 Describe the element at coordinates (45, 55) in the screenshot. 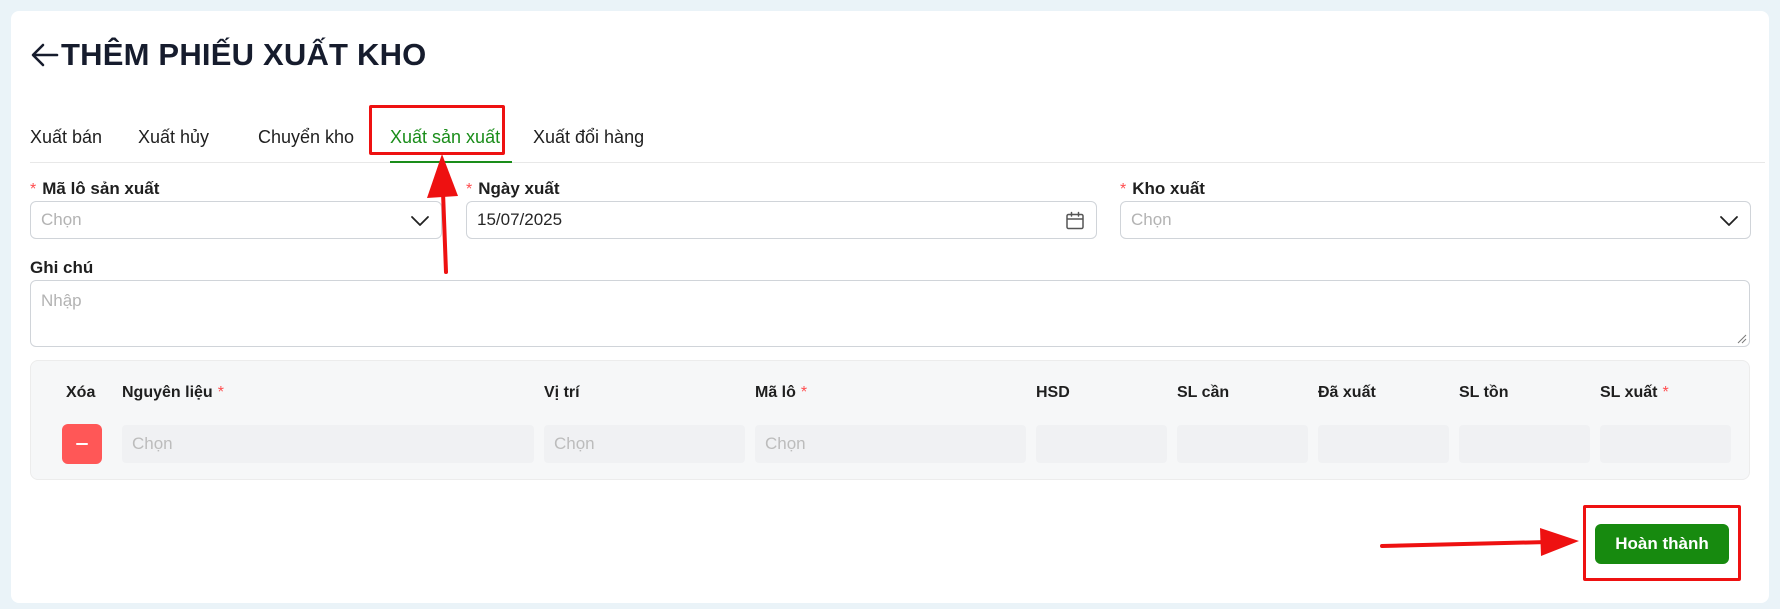

I see `arrow-left-icon` at that location.